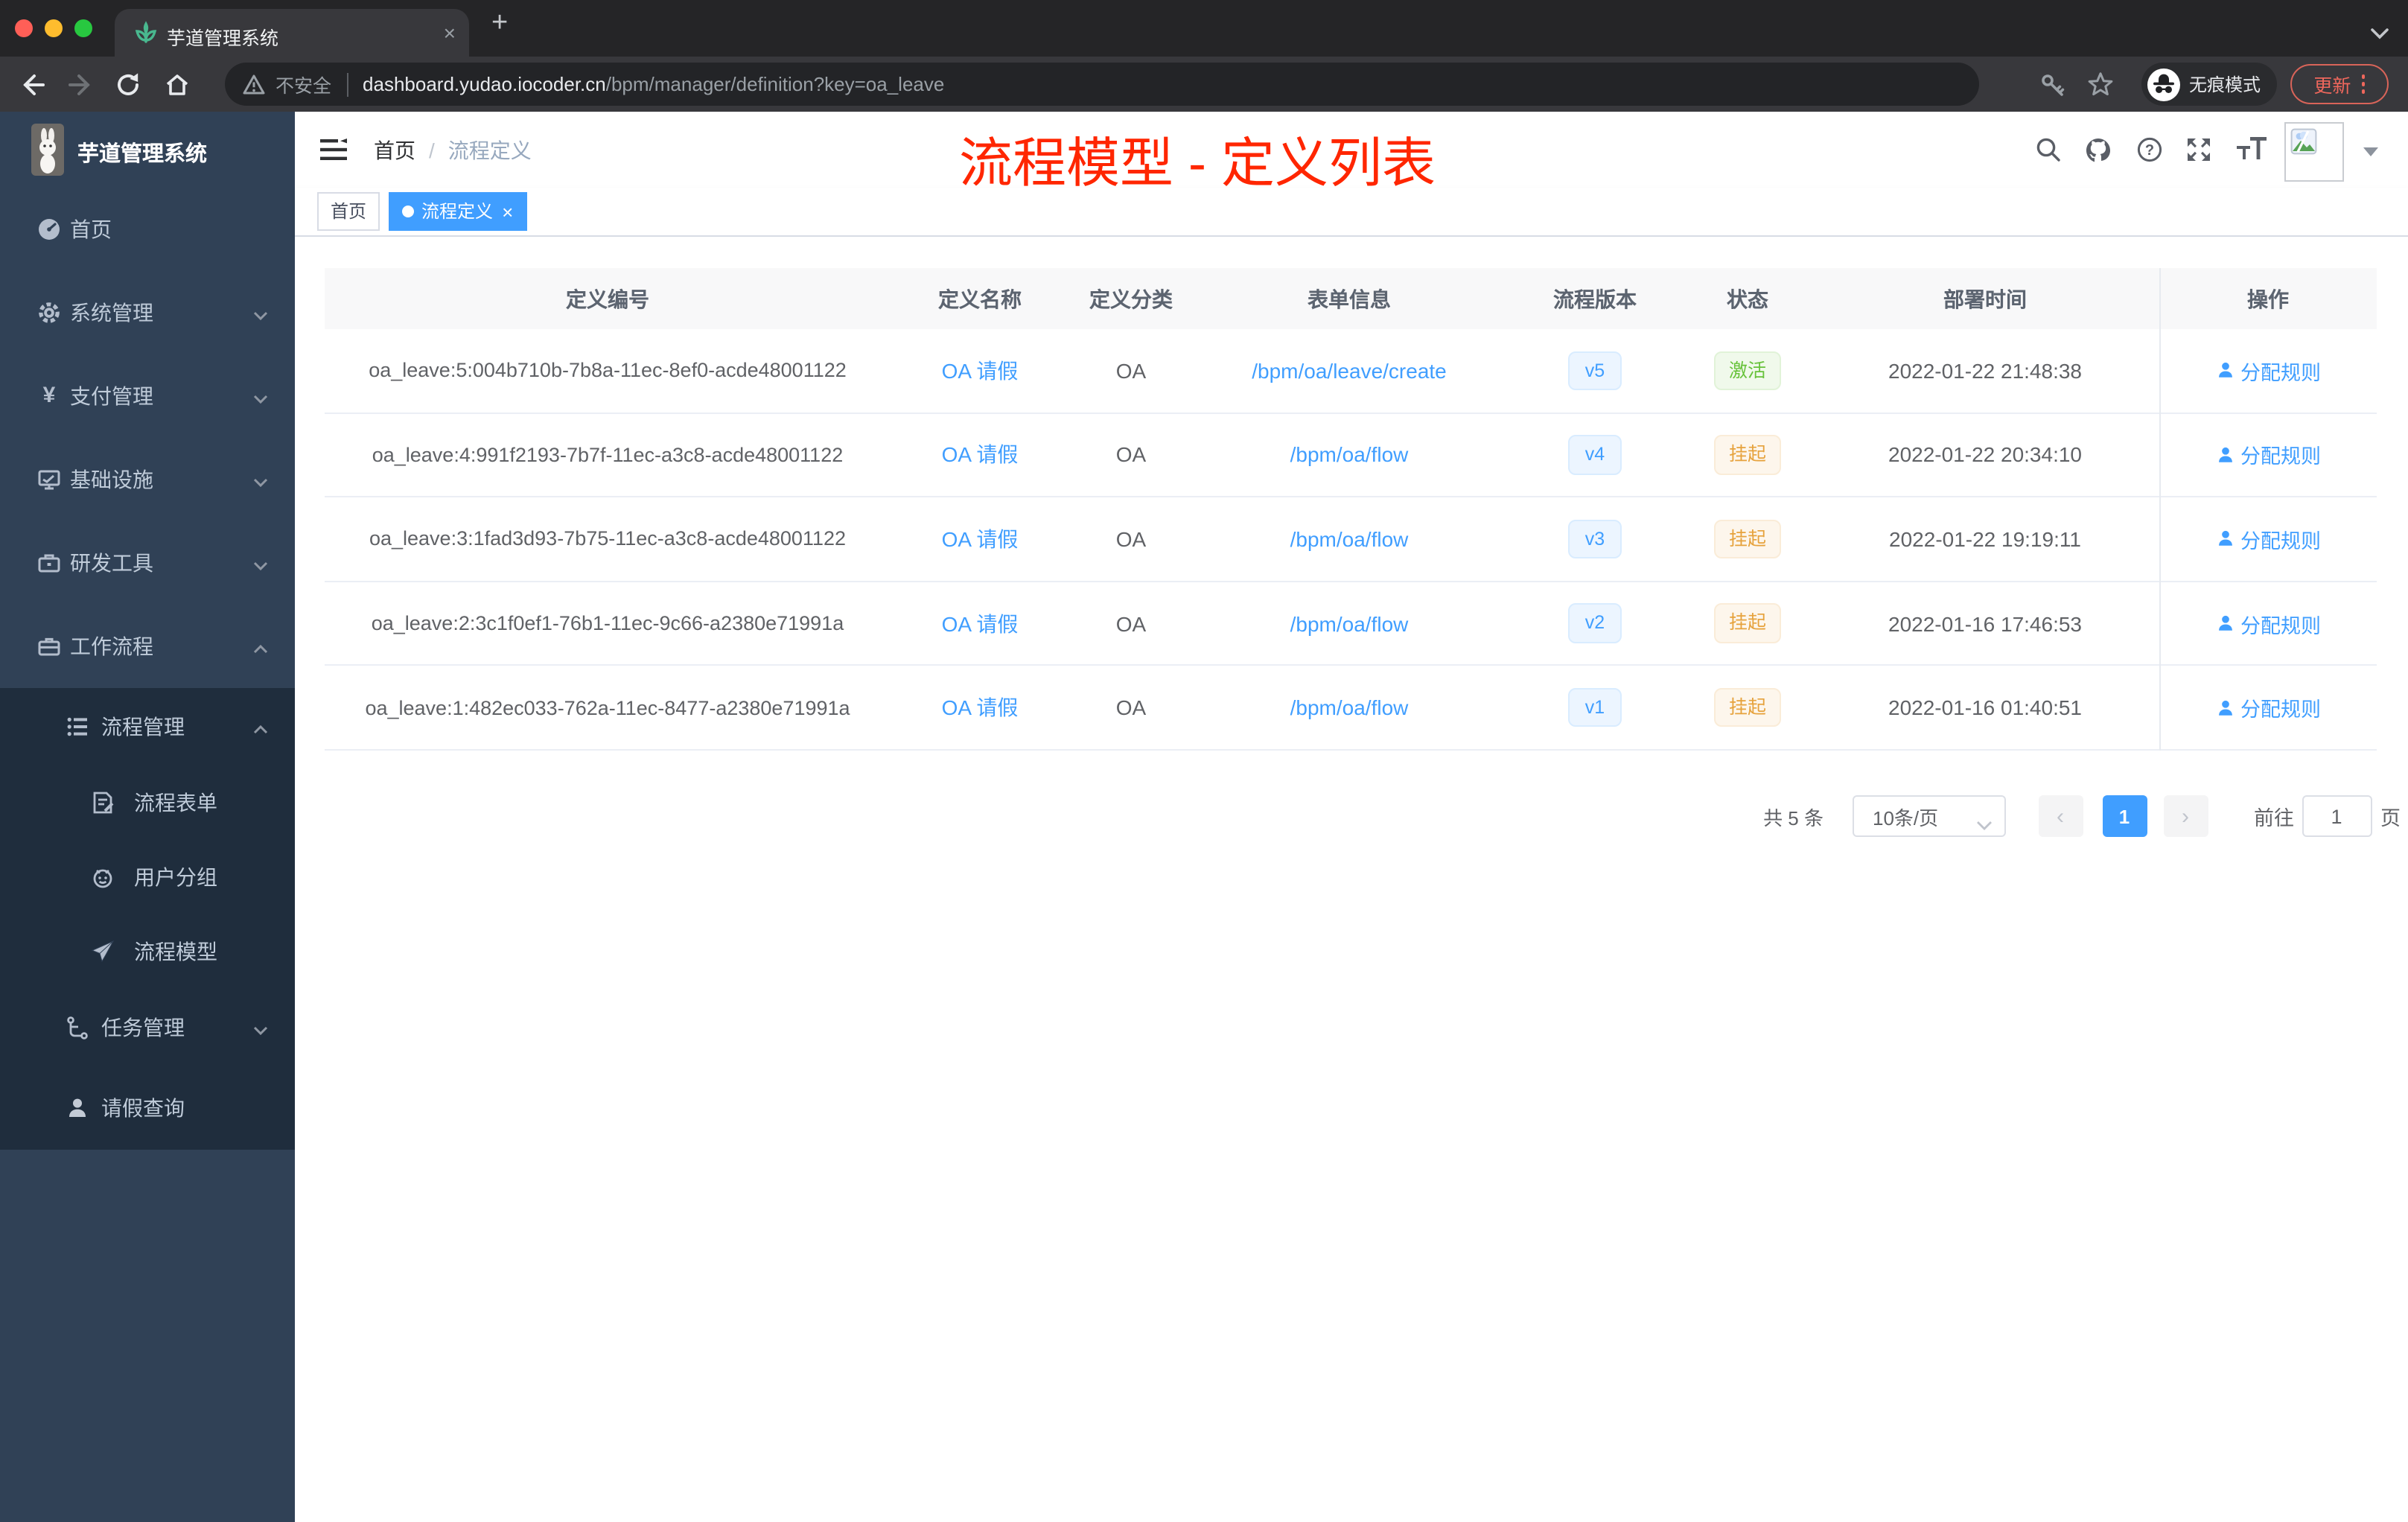 The width and height of the screenshot is (2408, 1522). What do you see at coordinates (147, 951) in the screenshot?
I see `sidebar-item-process-model: 流程模型` at bounding box center [147, 951].